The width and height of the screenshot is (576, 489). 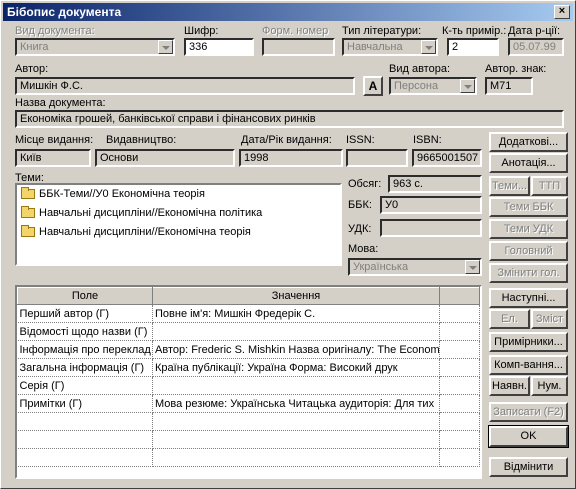 What do you see at coordinates (509, 386) in the screenshot?
I see `availability-button: Наявн.` at bounding box center [509, 386].